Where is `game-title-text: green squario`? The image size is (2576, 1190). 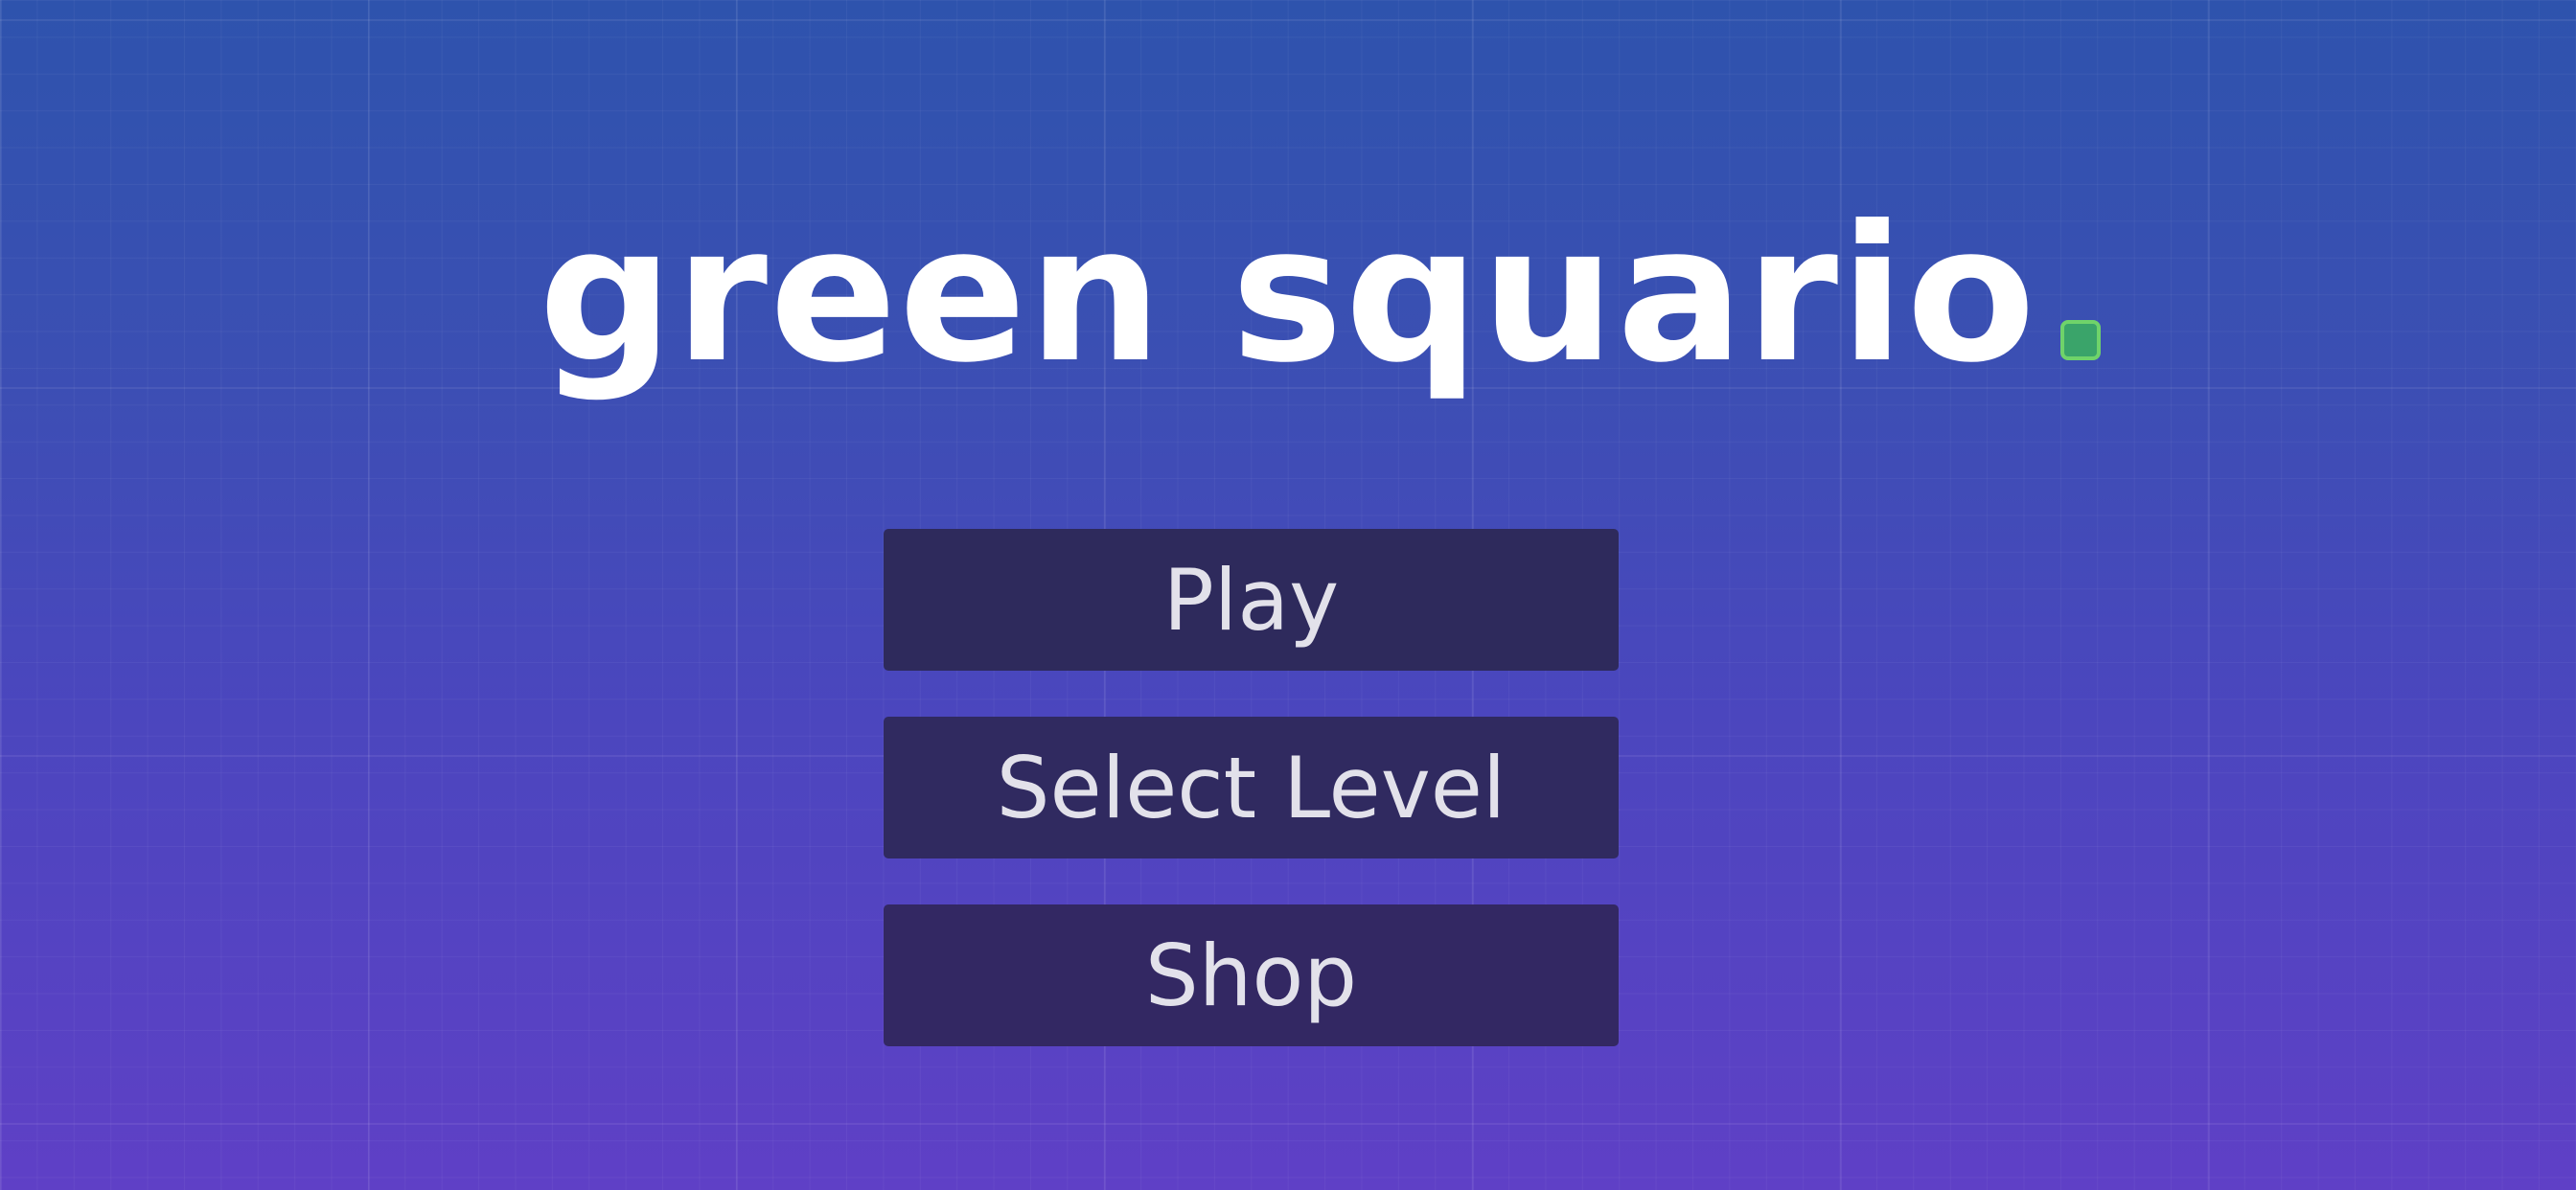
game-title-text: green squario is located at coordinates (1288, 295).